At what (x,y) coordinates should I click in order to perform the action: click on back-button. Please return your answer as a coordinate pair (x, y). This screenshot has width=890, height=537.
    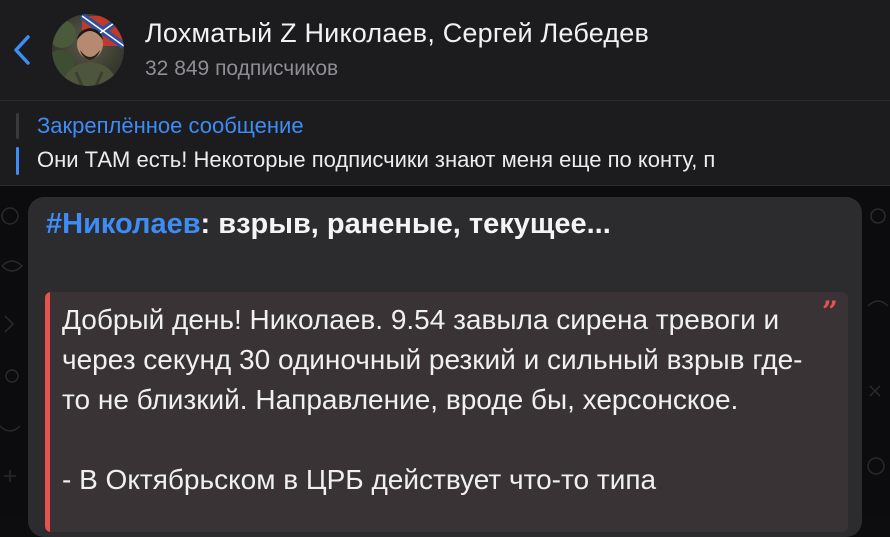
    Looking at the image, I should click on (22, 50).